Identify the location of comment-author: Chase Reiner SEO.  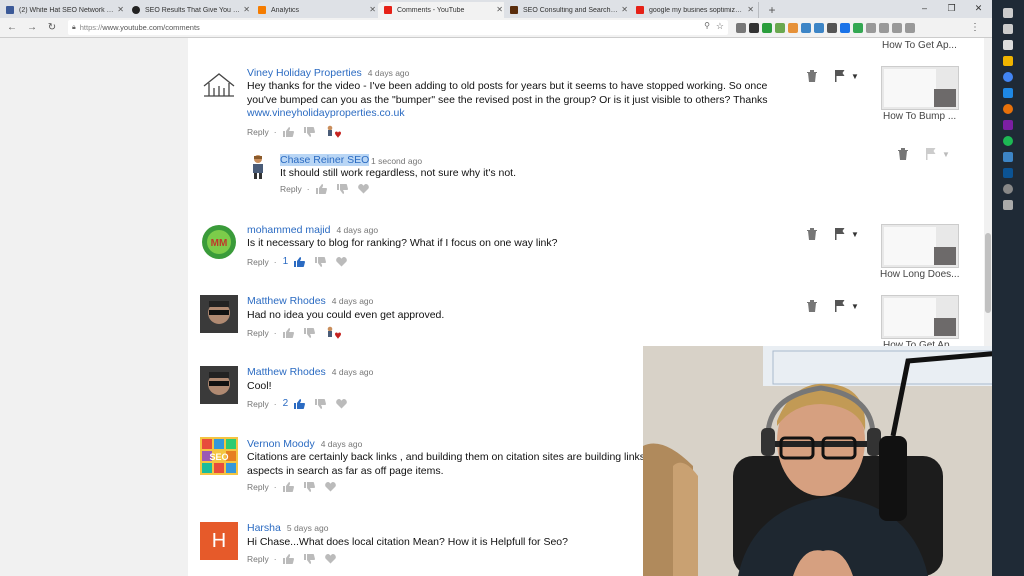
(325, 160).